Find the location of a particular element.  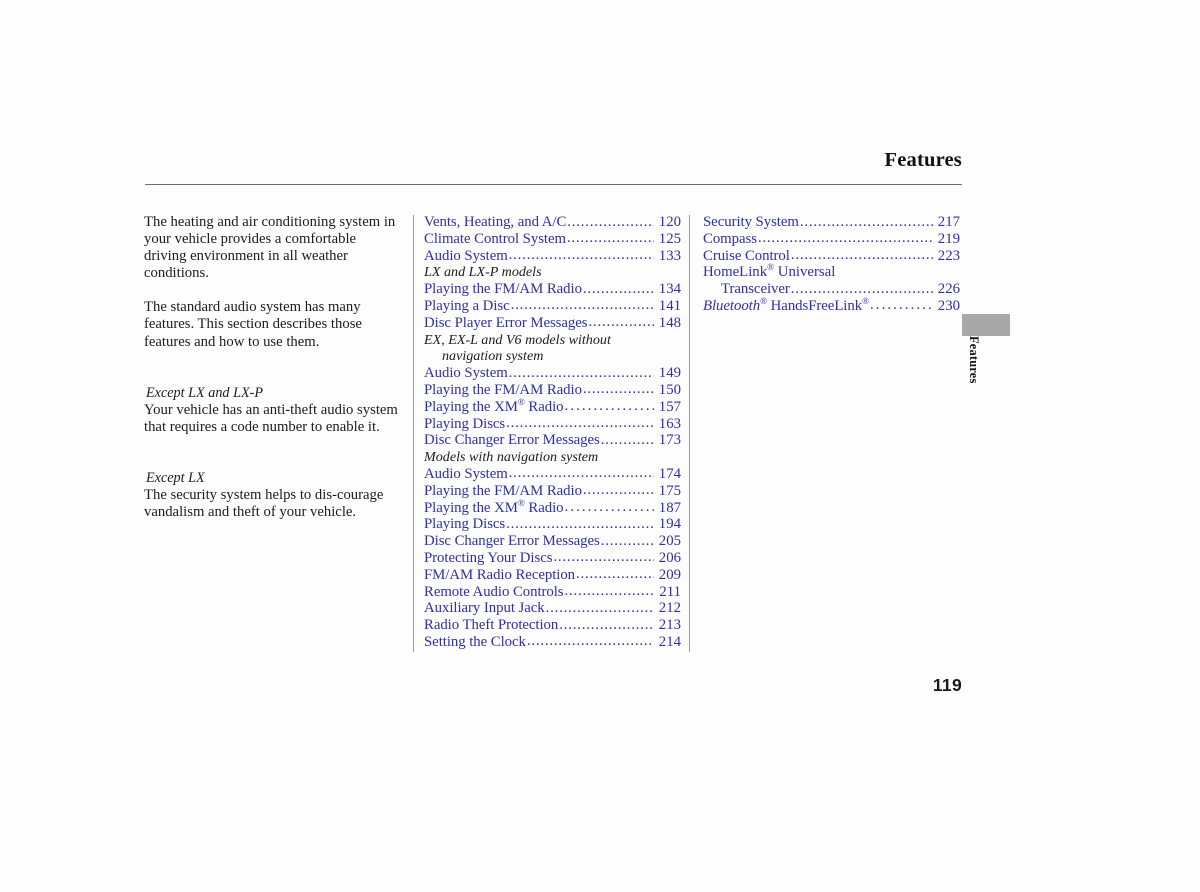

toc-entry: Playing the FM/AM Radio 175 is located at coordinates (552, 491).